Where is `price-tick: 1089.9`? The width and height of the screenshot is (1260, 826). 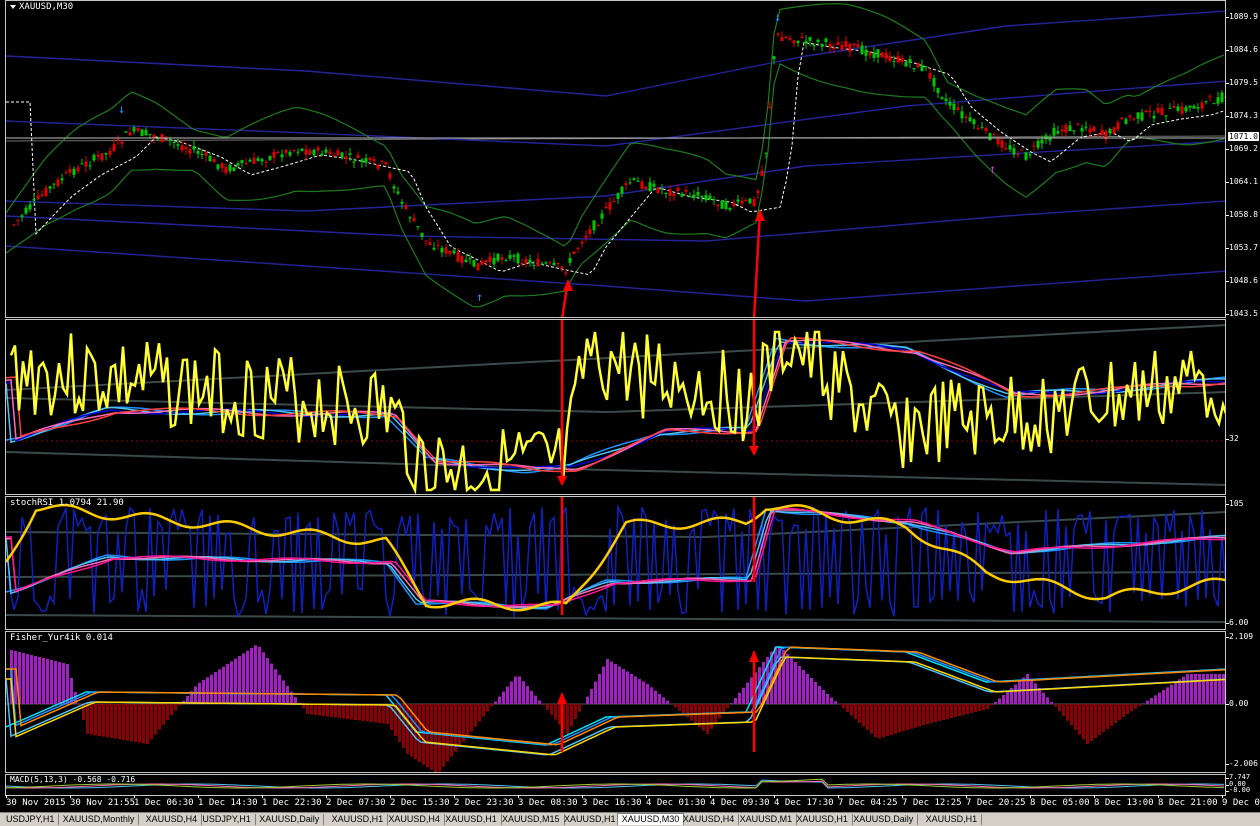 price-tick: 1089.9 is located at coordinates (1242, 16).